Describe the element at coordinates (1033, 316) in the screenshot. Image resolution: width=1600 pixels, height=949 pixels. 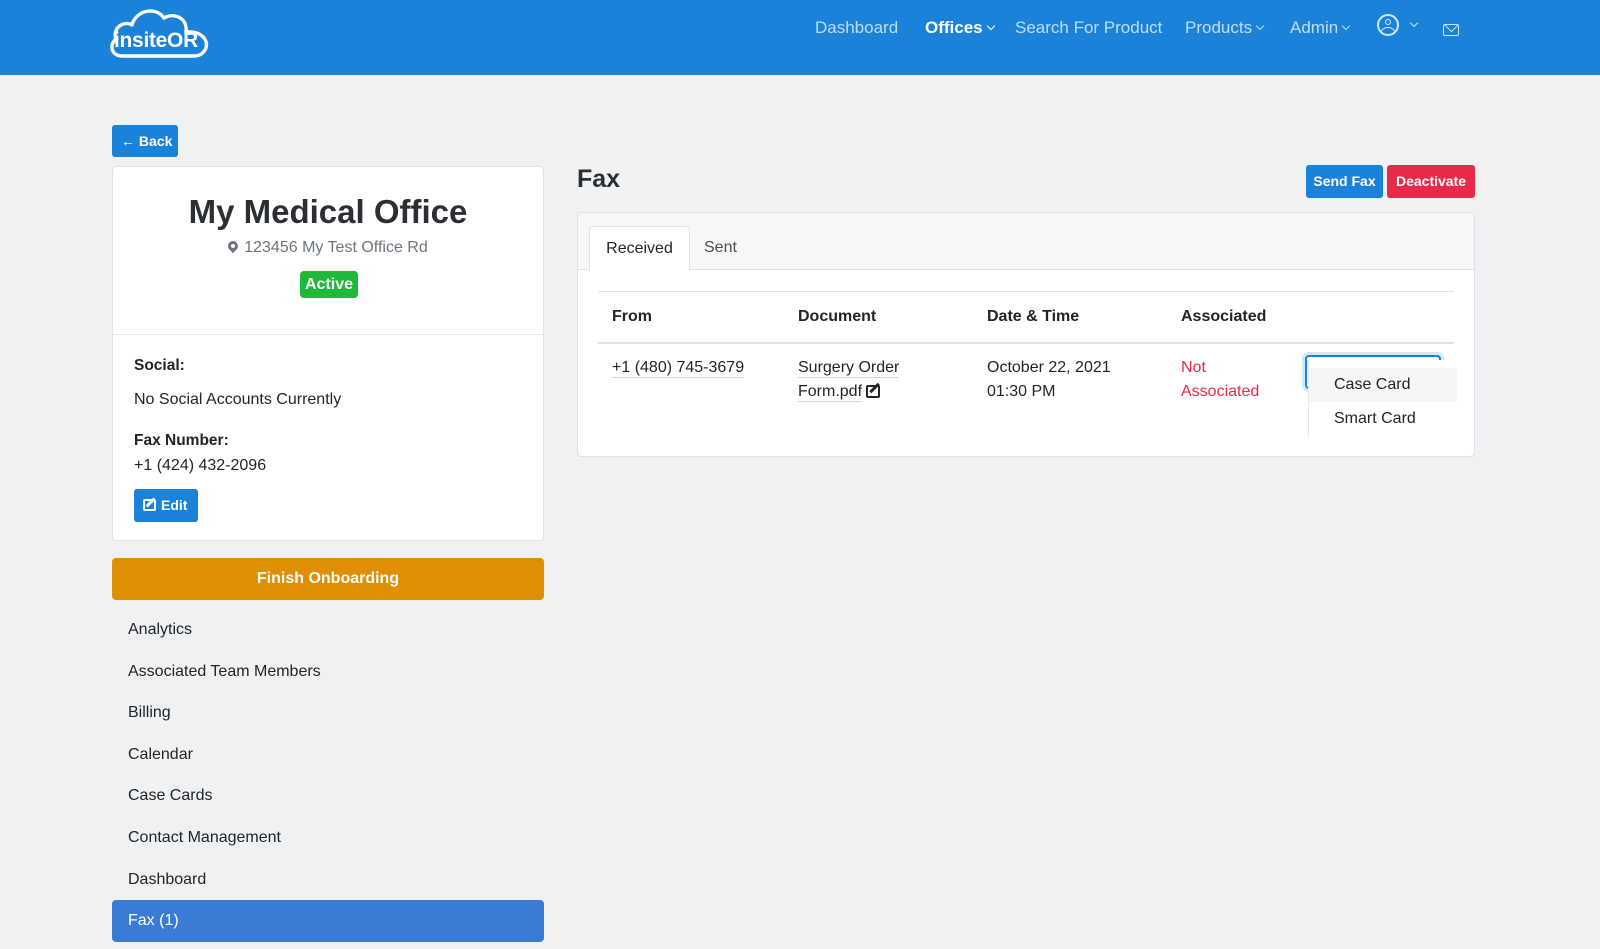
I see `column-header-date-time: Date & Time` at that location.